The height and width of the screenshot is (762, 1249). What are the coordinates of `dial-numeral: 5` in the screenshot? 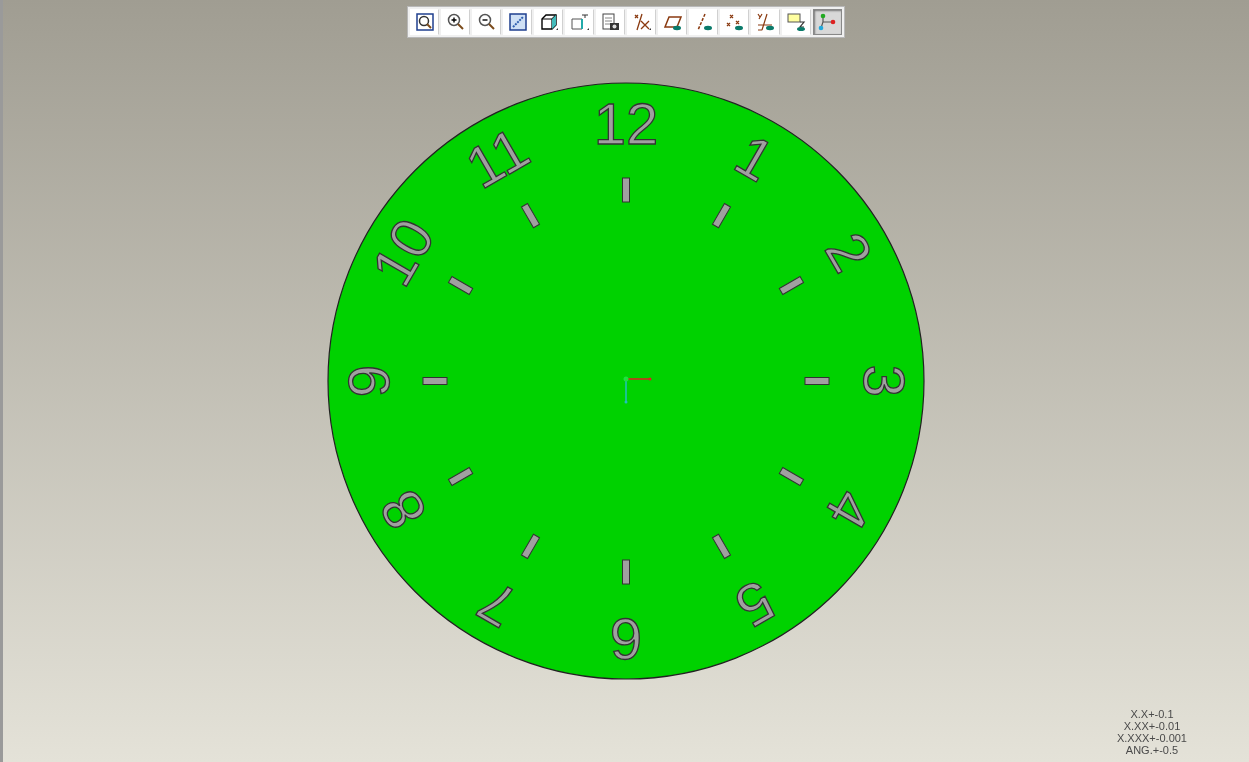 It's located at (755, 604).